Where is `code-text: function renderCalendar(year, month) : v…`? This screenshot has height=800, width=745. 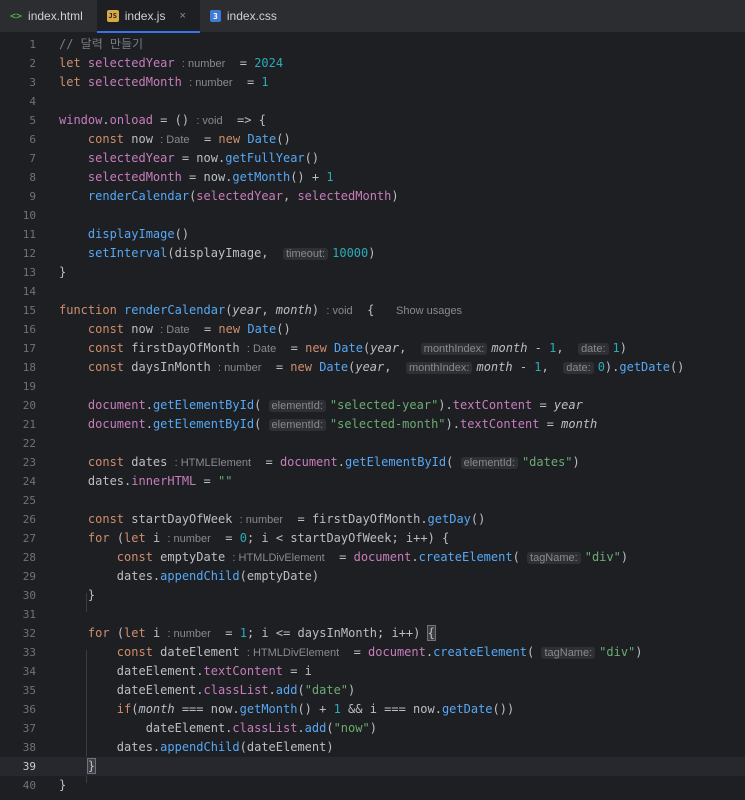
code-text: function renderCalendar(year, month) : v… is located at coordinates (260, 311).